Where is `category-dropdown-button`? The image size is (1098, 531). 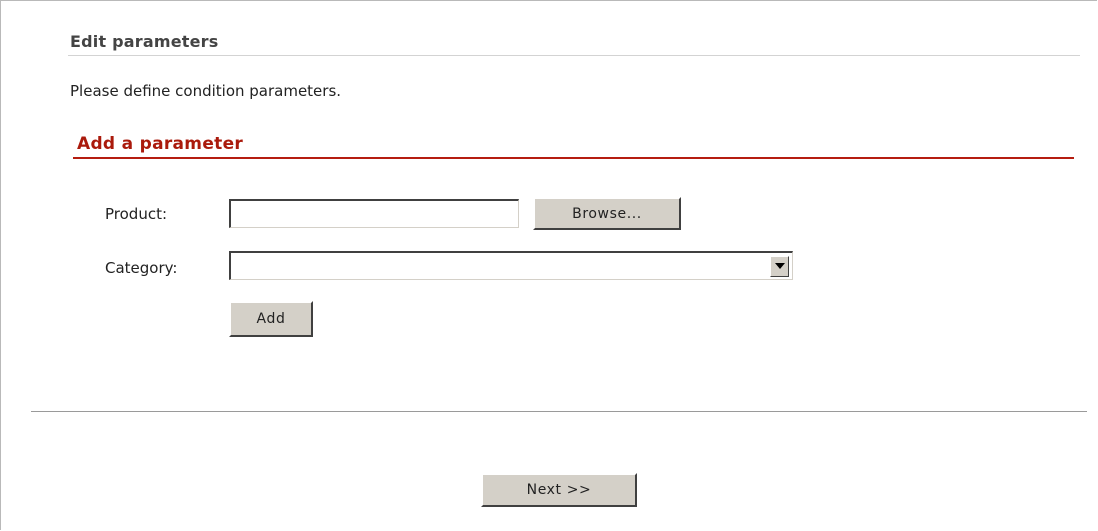
category-dropdown-button is located at coordinates (779, 266).